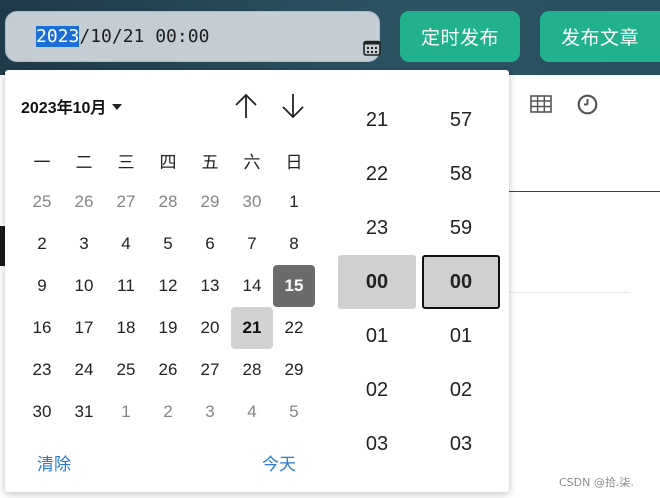 The height and width of the screenshot is (498, 660). What do you see at coordinates (541, 104) in the screenshot?
I see `table-icon` at bounding box center [541, 104].